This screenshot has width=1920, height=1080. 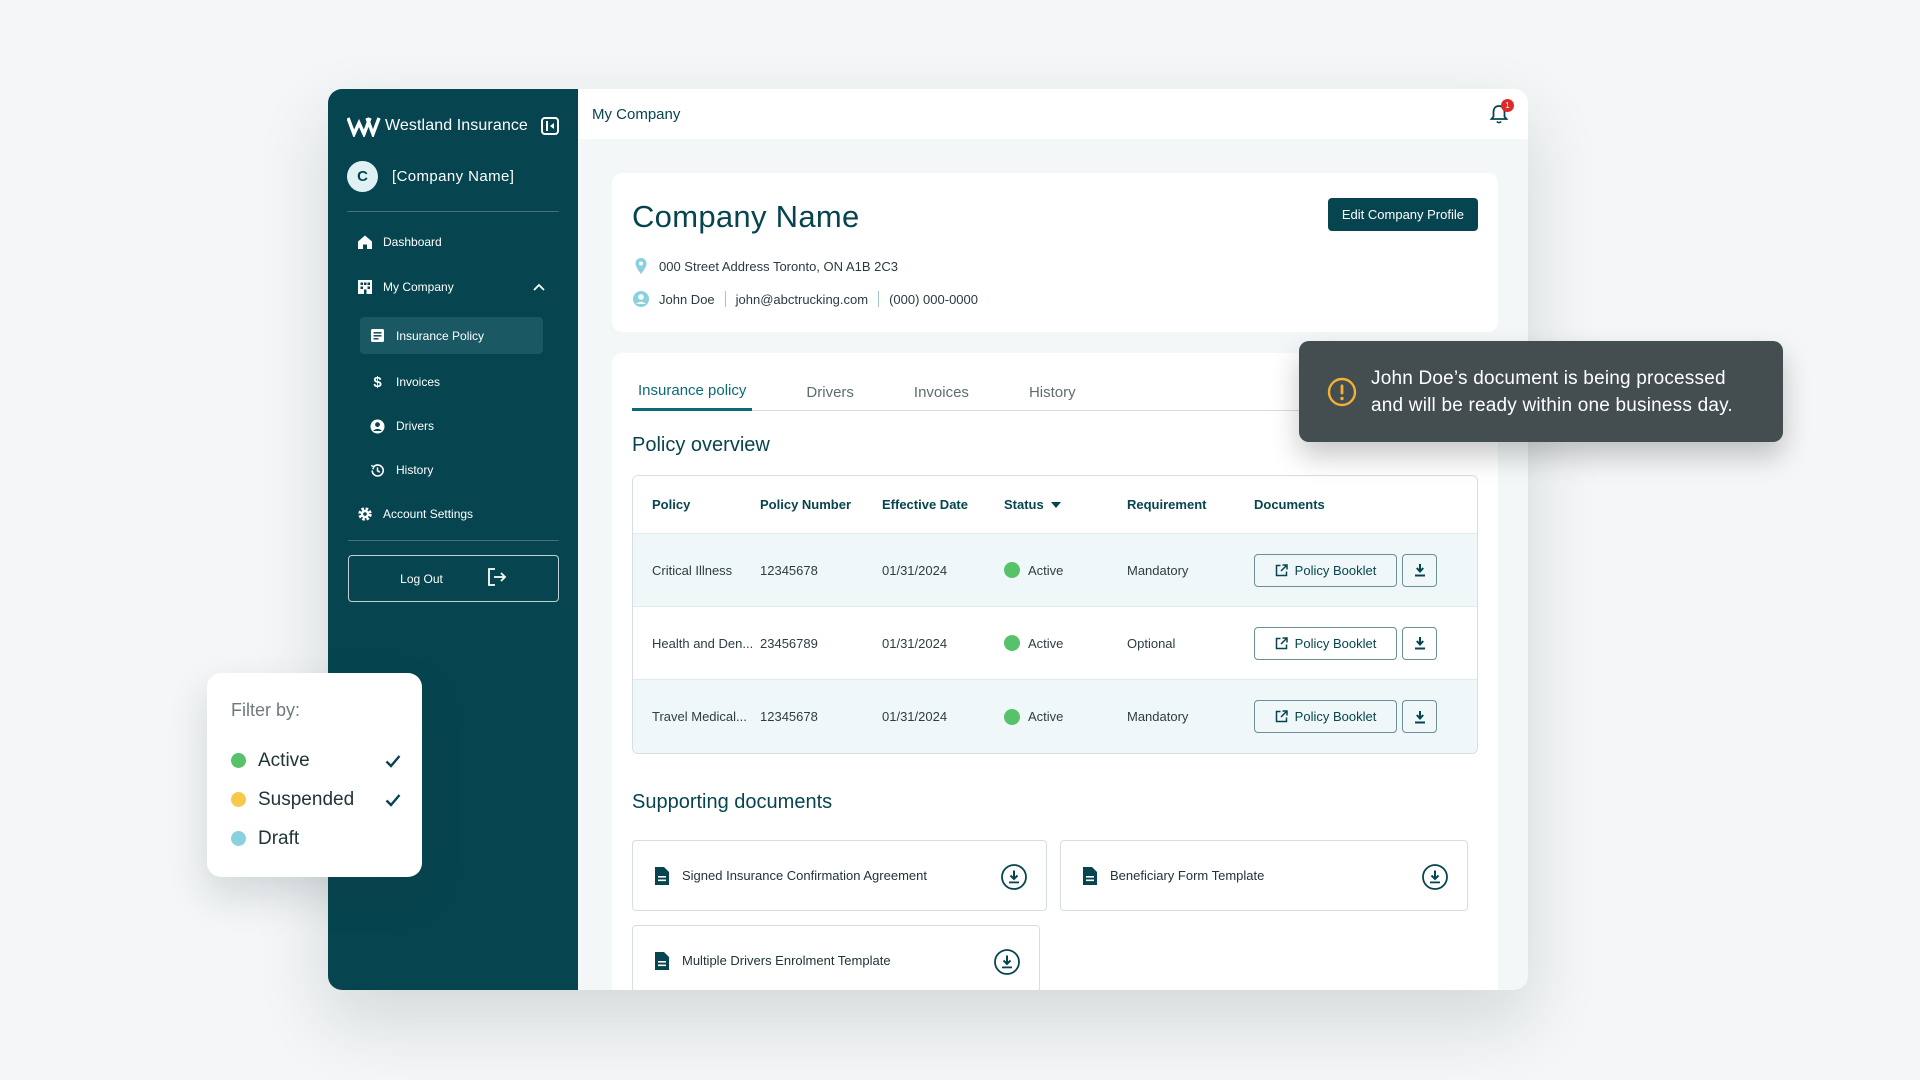 I want to click on doc-label: Multiple Drivers Enrolment Template, so click(x=786, y=960).